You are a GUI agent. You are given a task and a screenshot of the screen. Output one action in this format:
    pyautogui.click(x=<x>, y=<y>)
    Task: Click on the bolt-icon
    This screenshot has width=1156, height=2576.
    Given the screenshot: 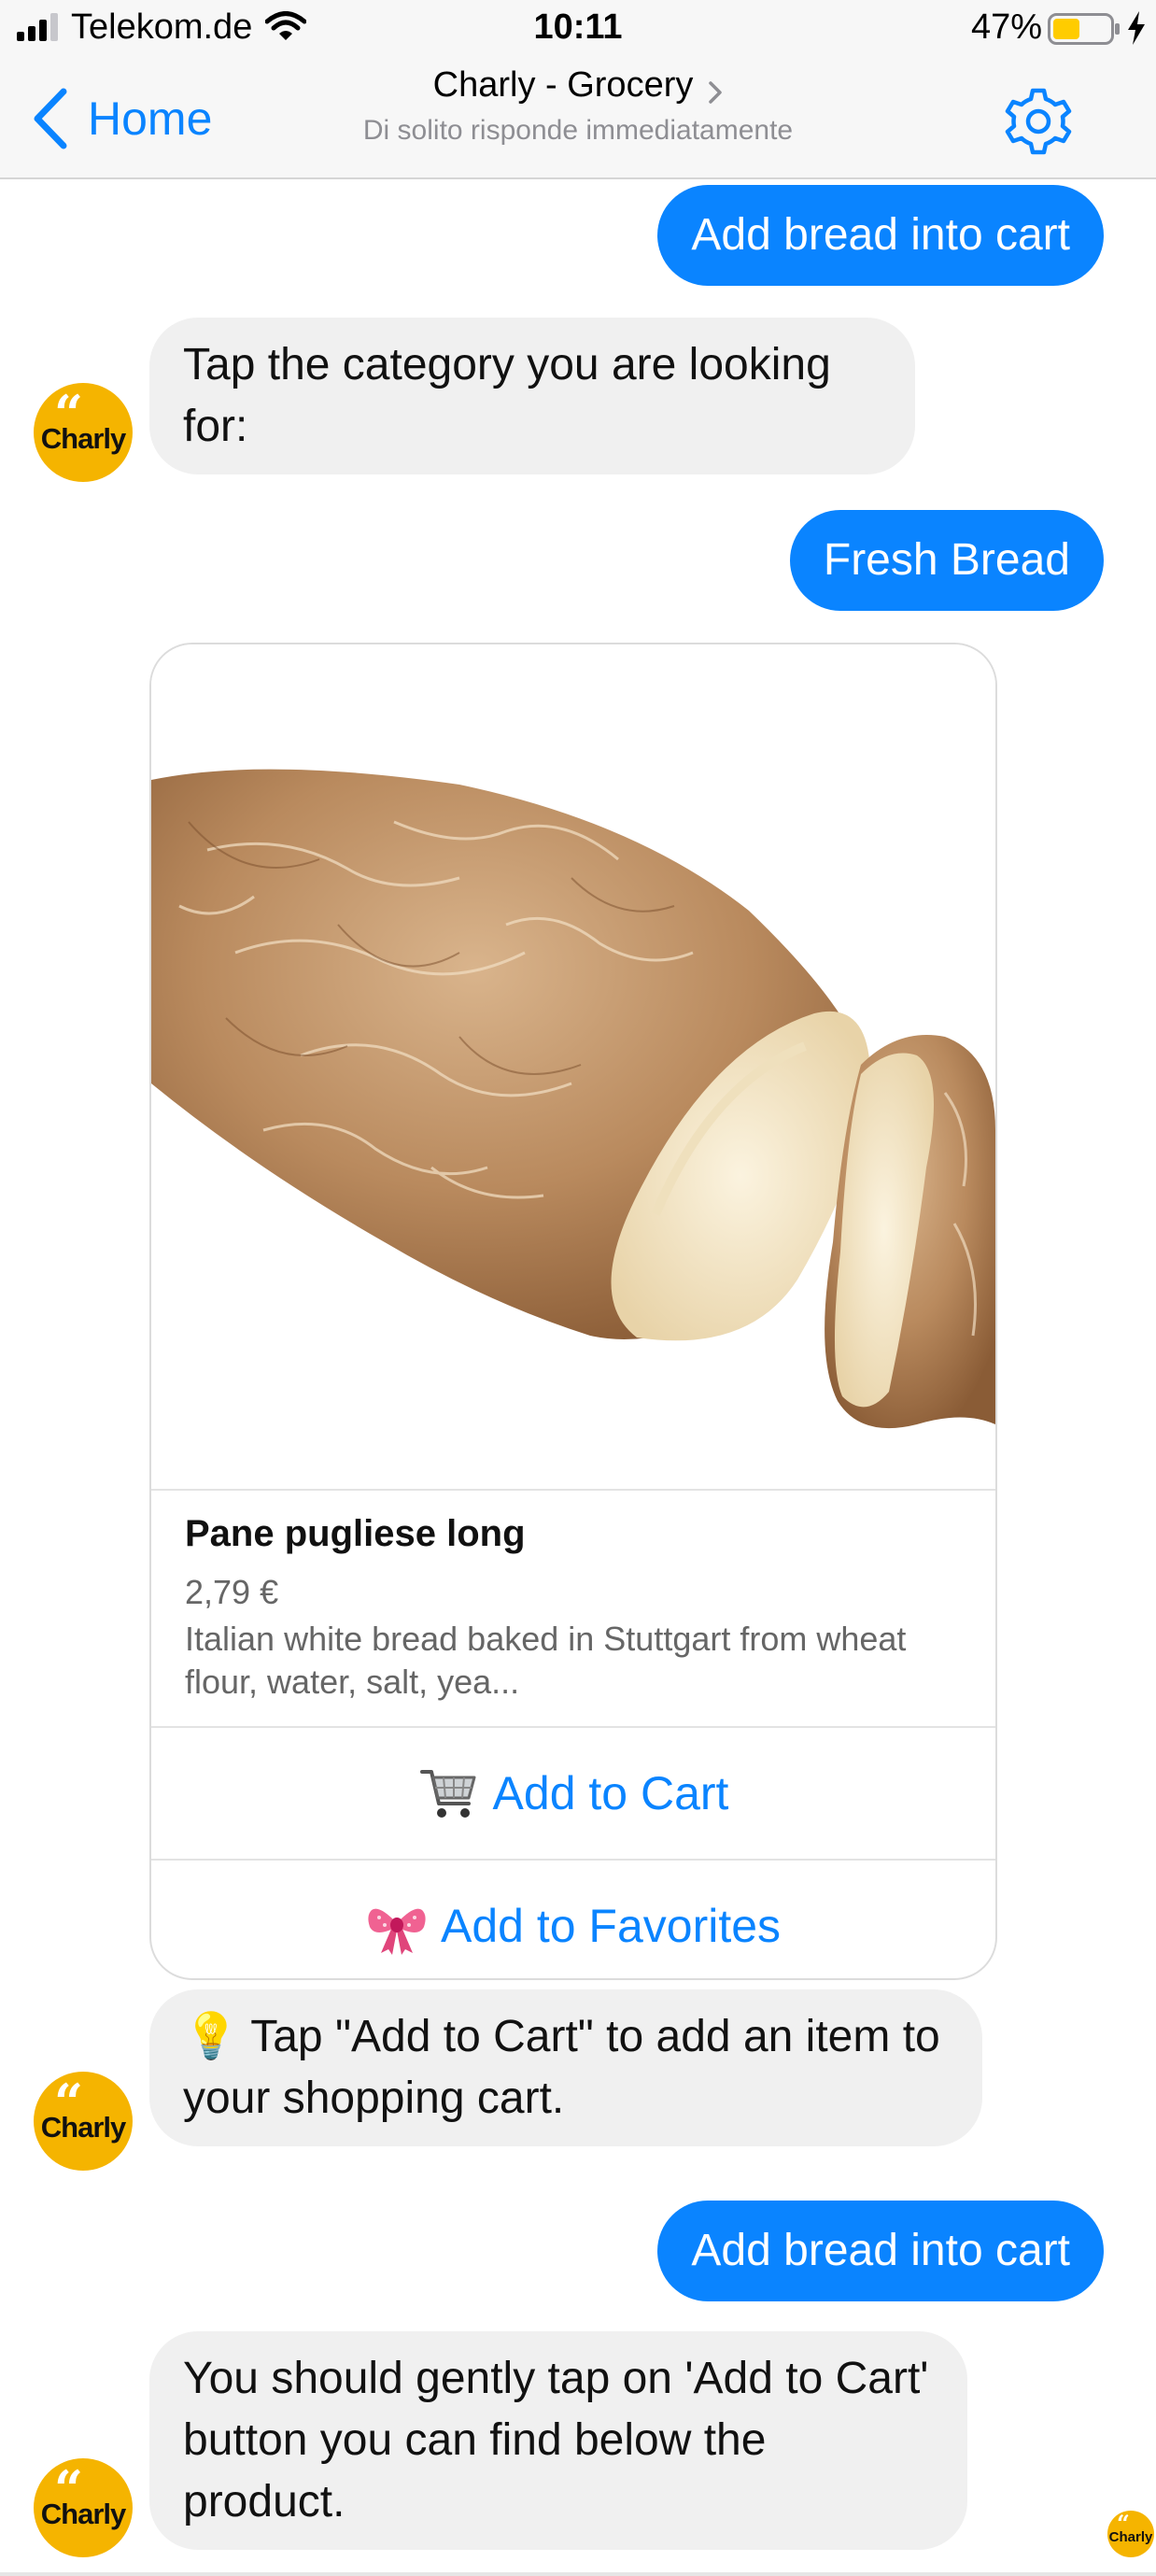 What is the action you would take?
    pyautogui.click(x=1136, y=28)
    